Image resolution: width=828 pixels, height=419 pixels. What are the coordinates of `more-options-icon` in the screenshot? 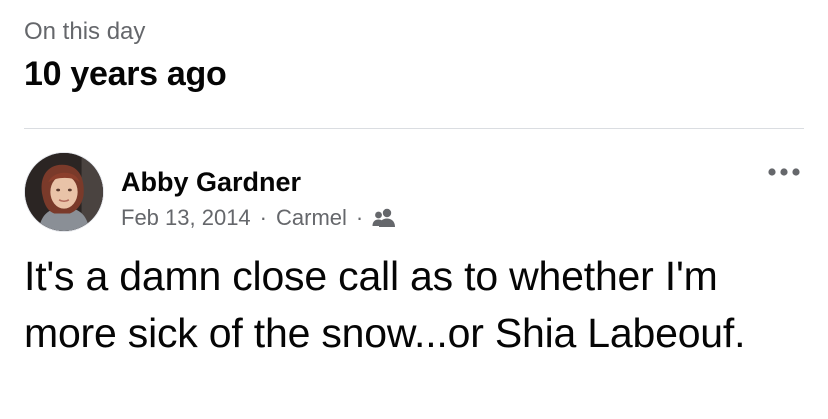 It's located at (784, 172).